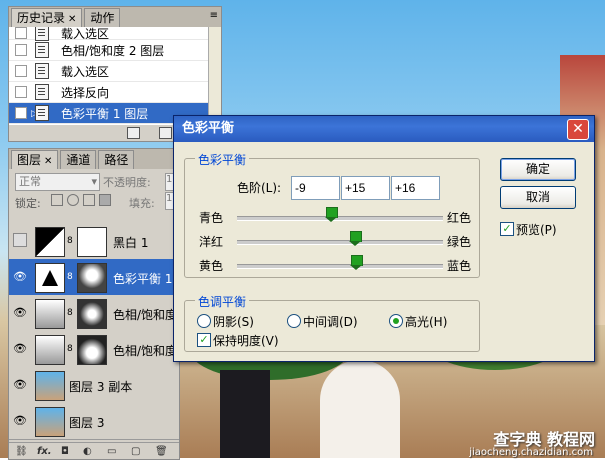 The width and height of the screenshot is (605, 460). Describe the element at coordinates (357, 262) in the screenshot. I see `yellow-blue-slider-thumb` at that location.